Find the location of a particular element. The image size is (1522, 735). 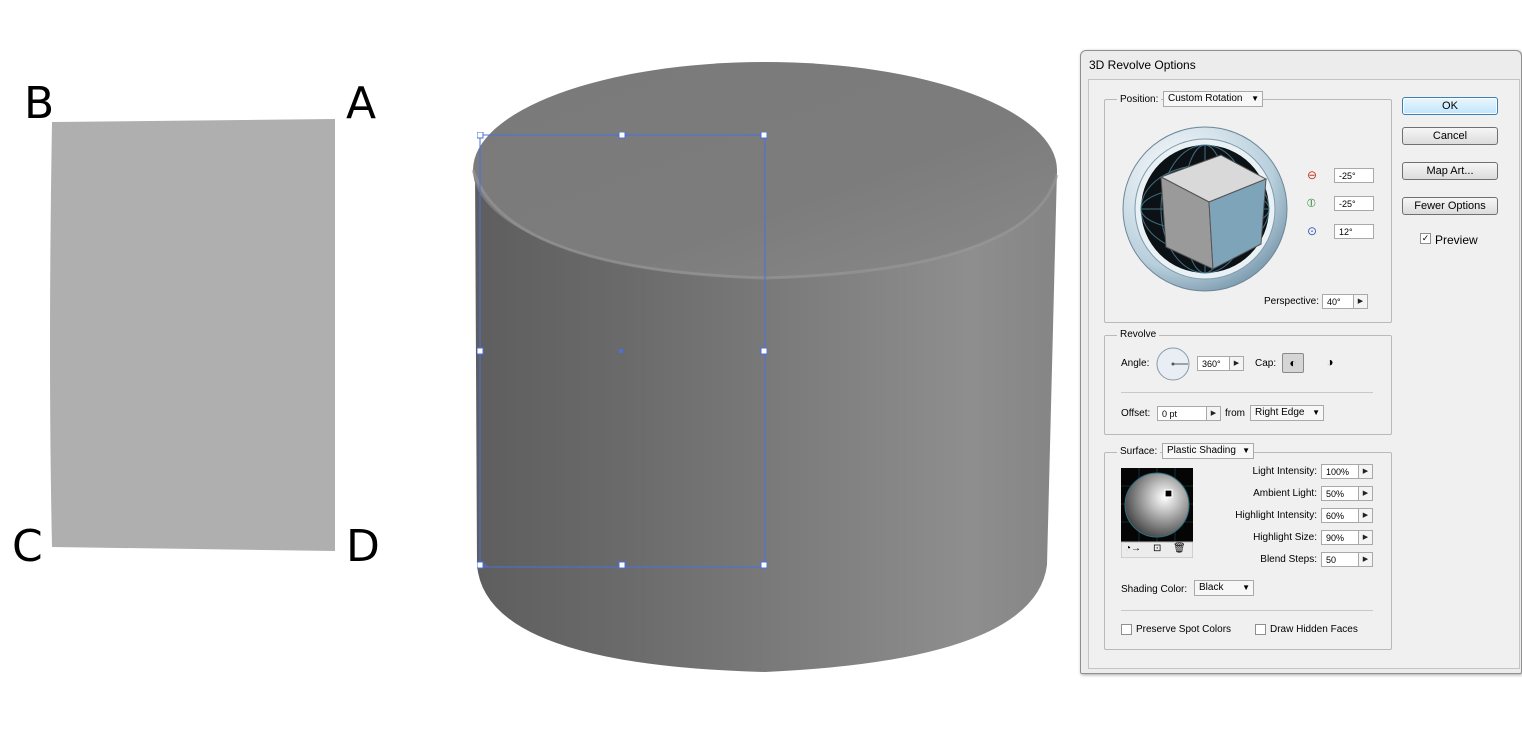

highlight-size-stepper: ▶ is located at coordinates (1366, 537).